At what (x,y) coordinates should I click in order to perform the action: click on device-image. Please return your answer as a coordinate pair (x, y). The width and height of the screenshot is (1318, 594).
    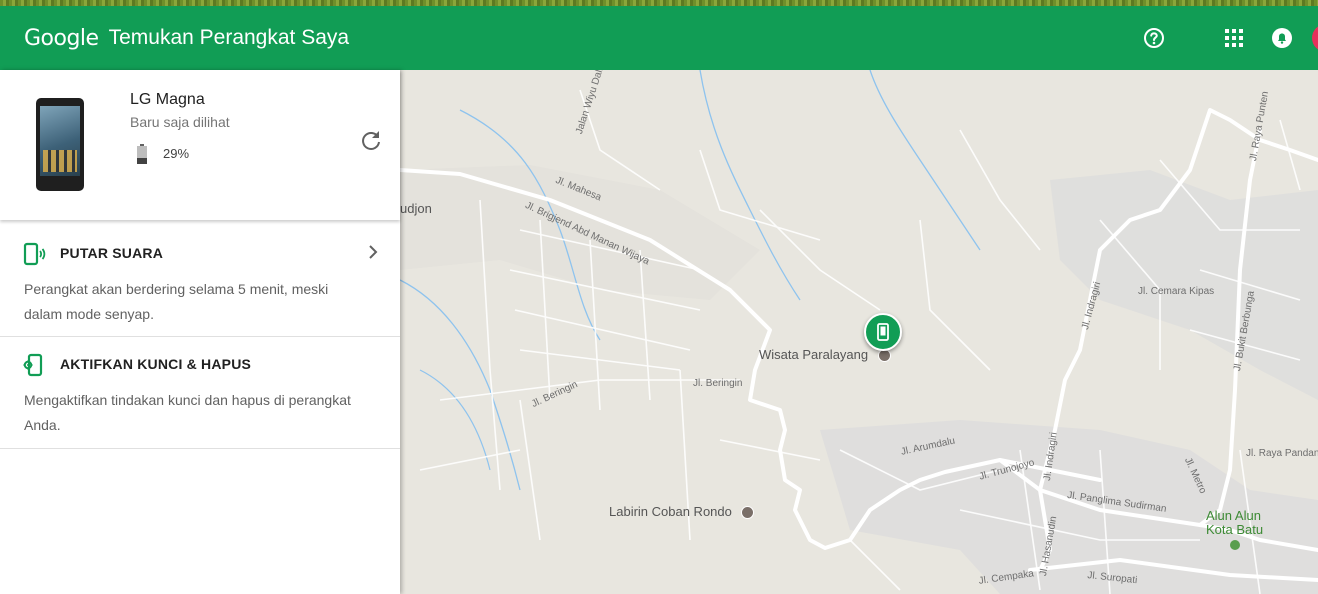
    Looking at the image, I should click on (60, 144).